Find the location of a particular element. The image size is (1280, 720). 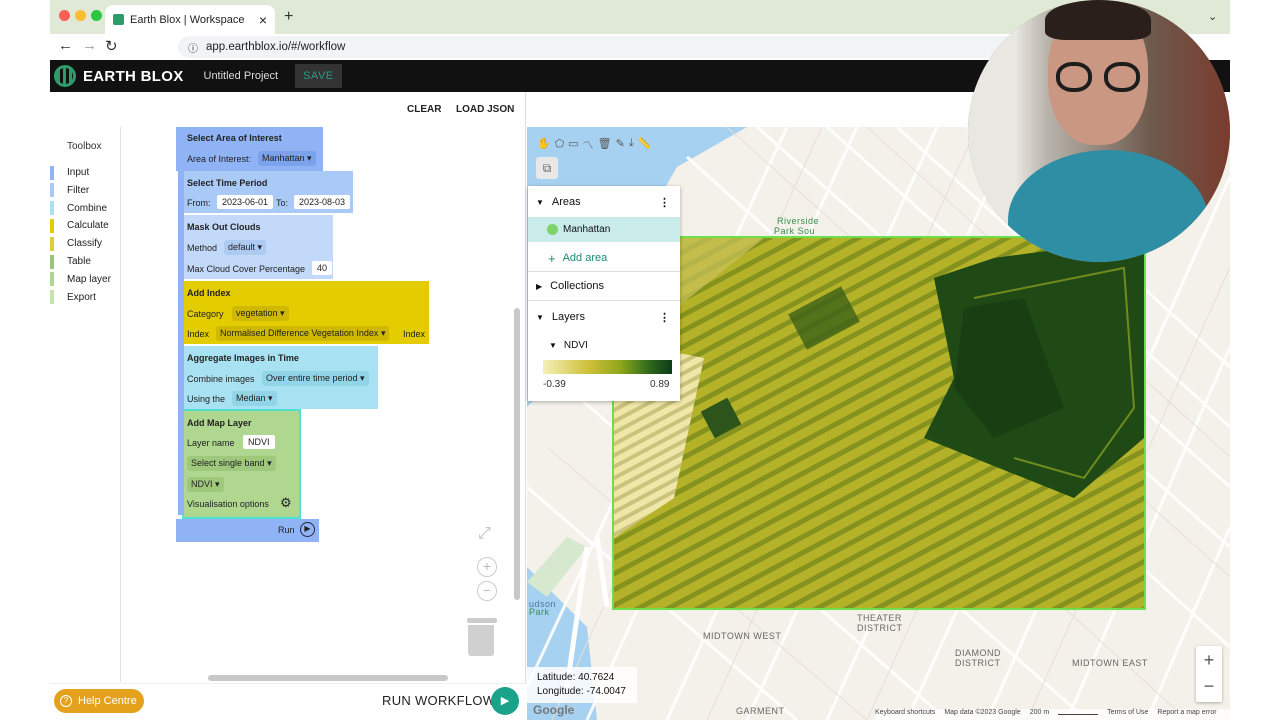

to-label: To: is located at coordinates (282, 203).